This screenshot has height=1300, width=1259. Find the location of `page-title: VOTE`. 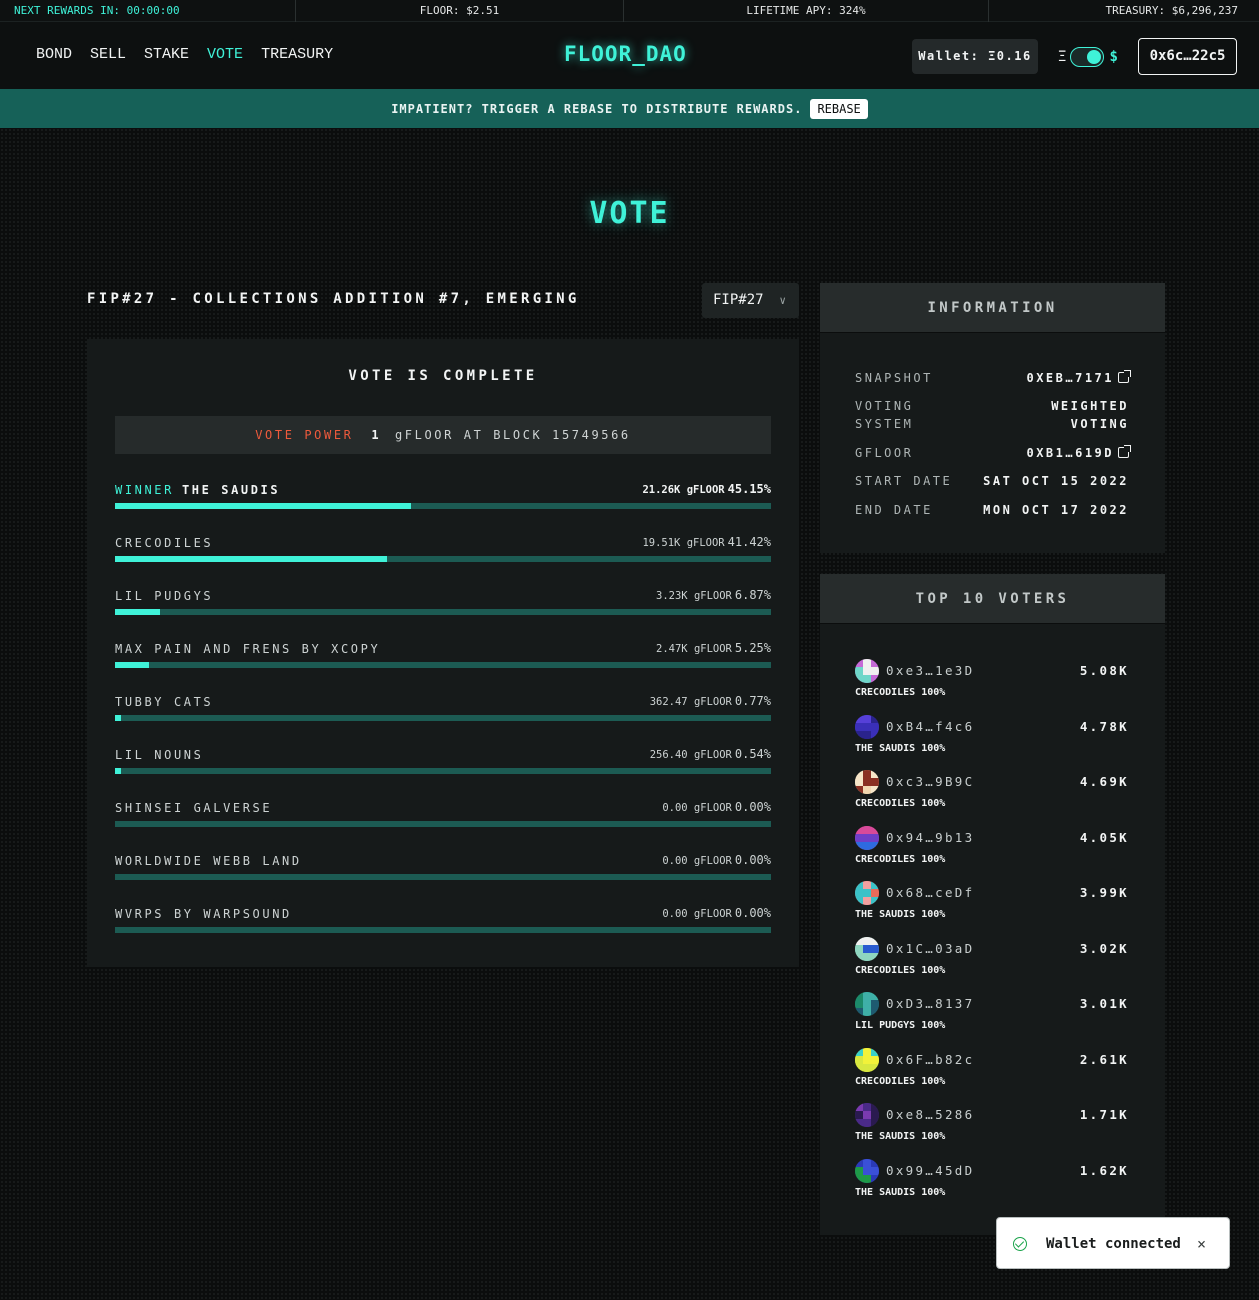

page-title: VOTE is located at coordinates (629, 213).